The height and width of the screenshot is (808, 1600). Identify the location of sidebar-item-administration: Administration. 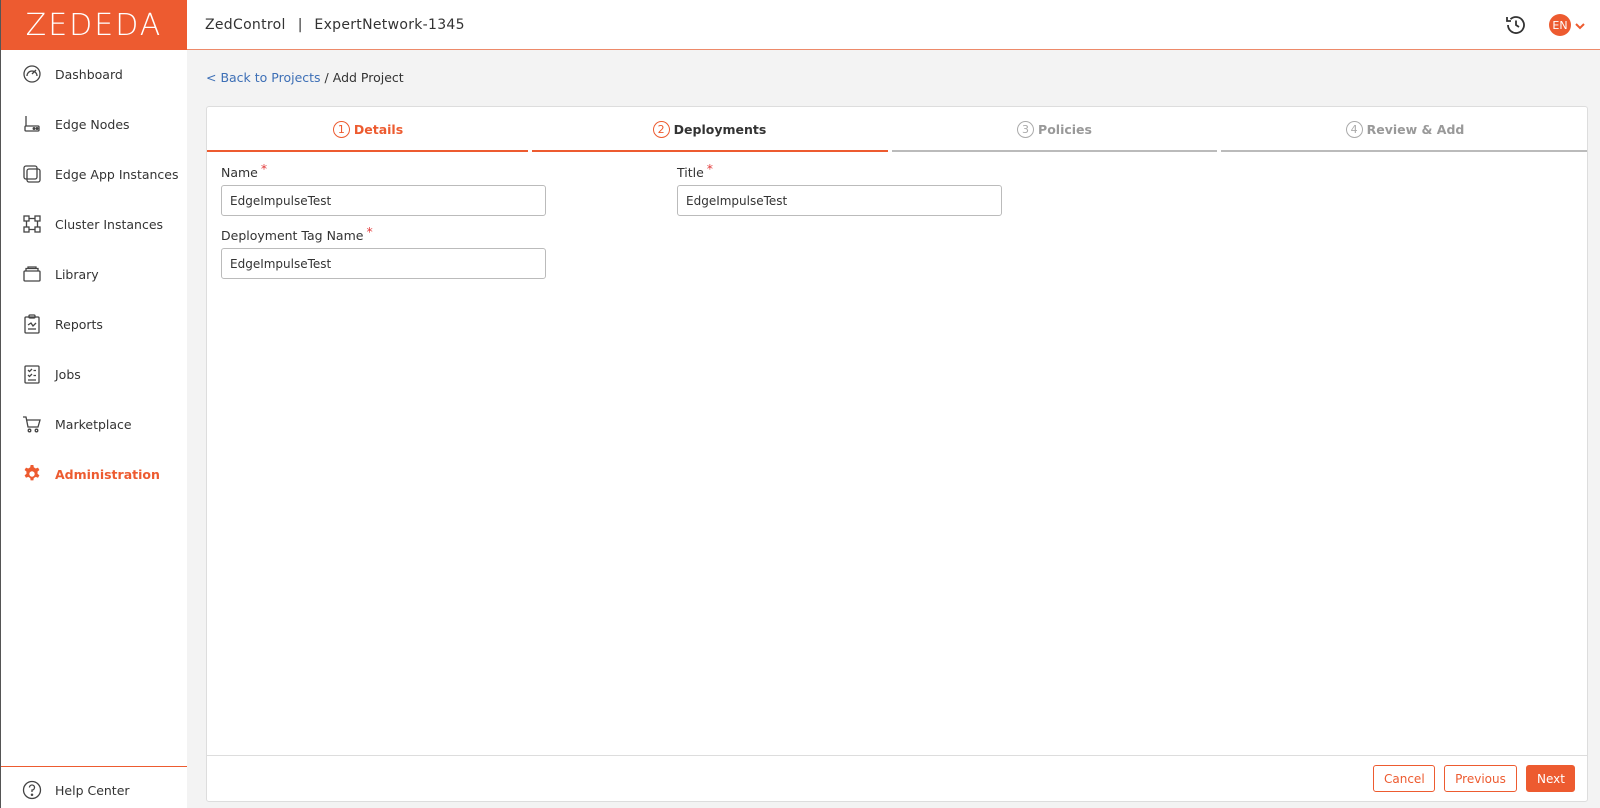
(94, 474).